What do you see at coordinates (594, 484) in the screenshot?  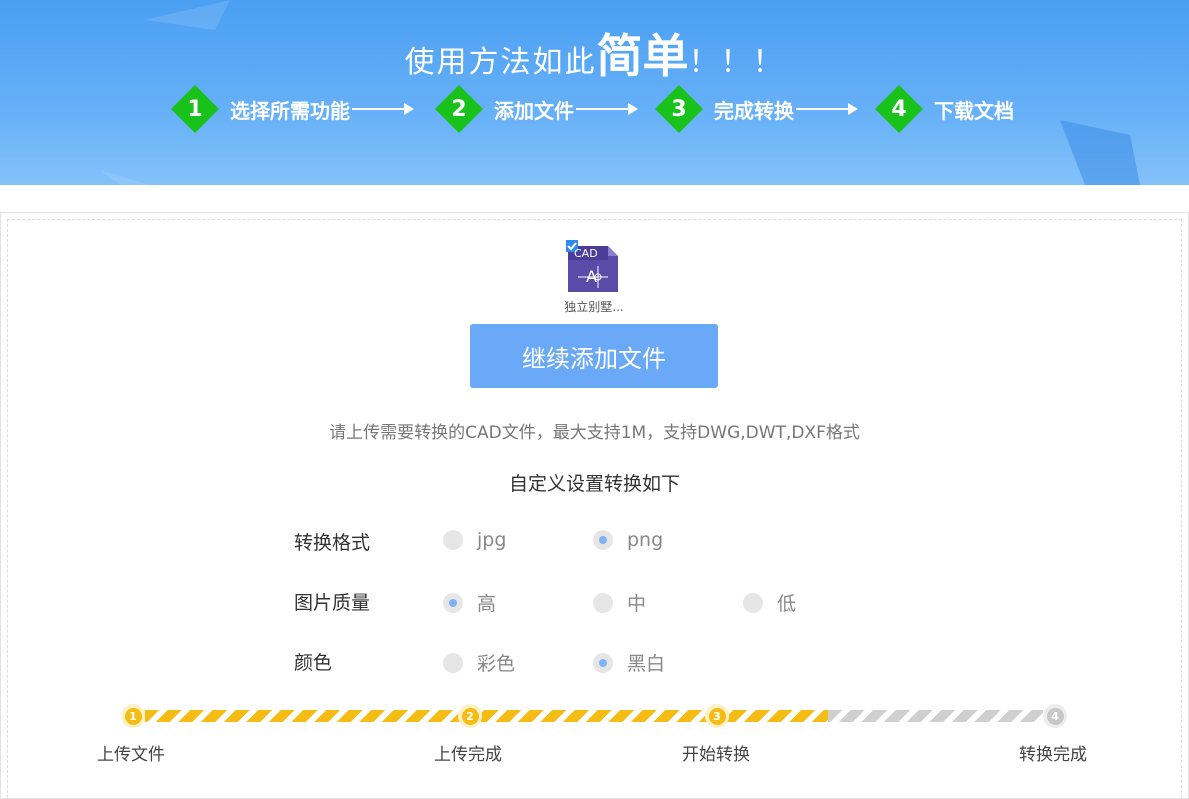 I see `settings-title: 自定义设置转换如下` at bounding box center [594, 484].